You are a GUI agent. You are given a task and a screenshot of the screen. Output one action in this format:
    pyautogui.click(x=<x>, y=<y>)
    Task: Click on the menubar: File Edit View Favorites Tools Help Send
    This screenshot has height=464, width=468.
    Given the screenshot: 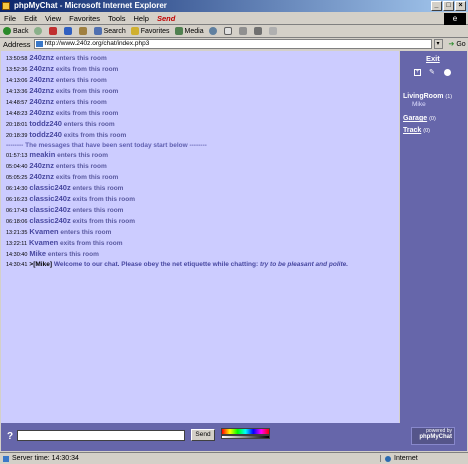 What is the action you would take?
    pyautogui.click(x=234, y=18)
    